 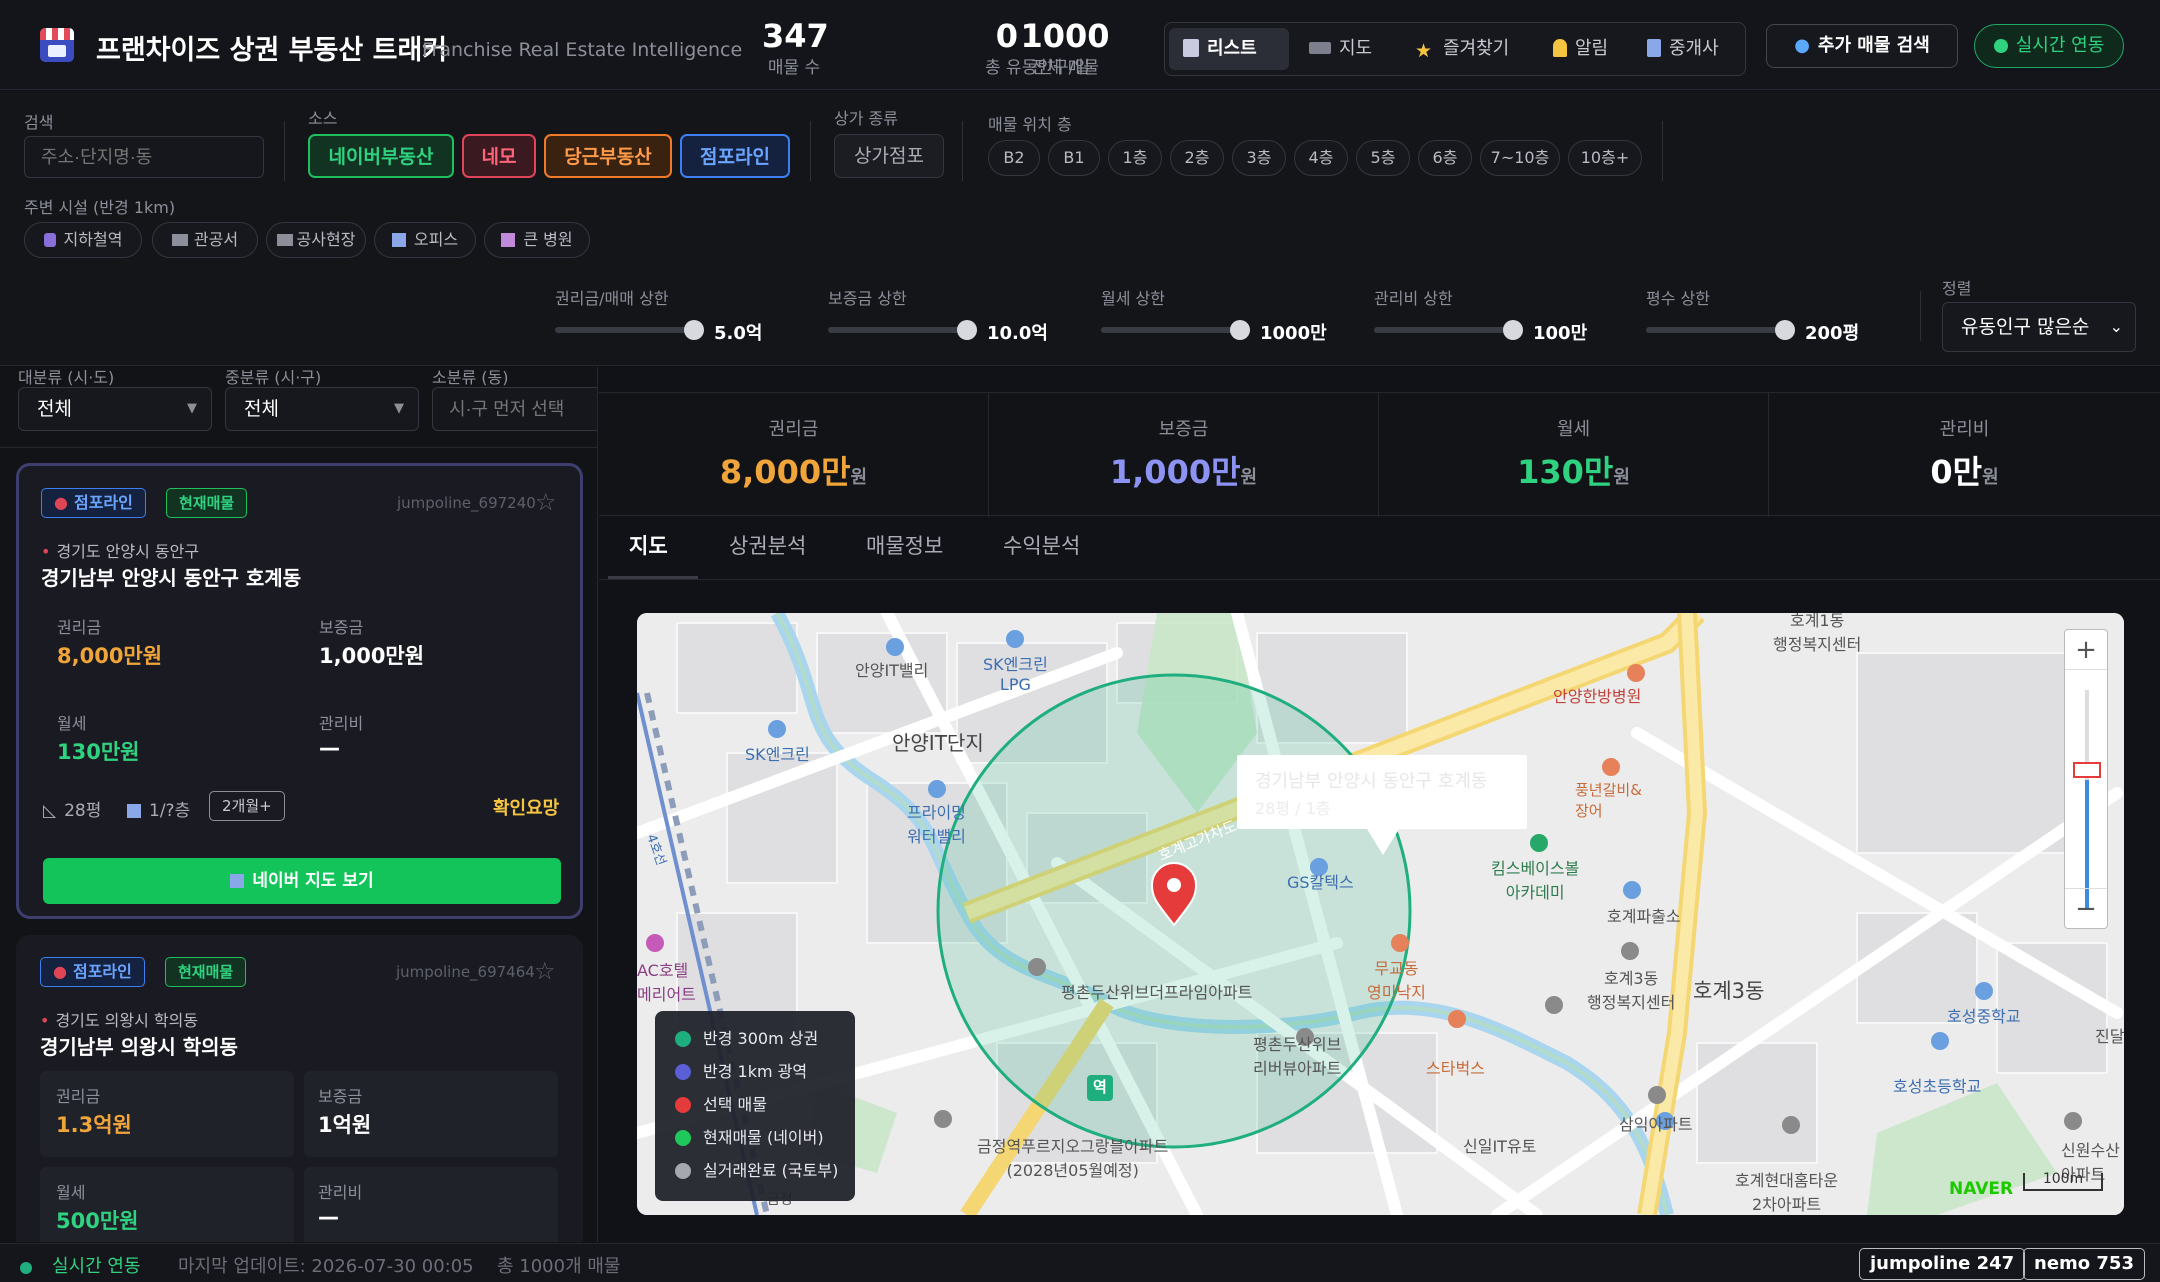 I want to click on zoom-handle, so click(x=2087, y=770).